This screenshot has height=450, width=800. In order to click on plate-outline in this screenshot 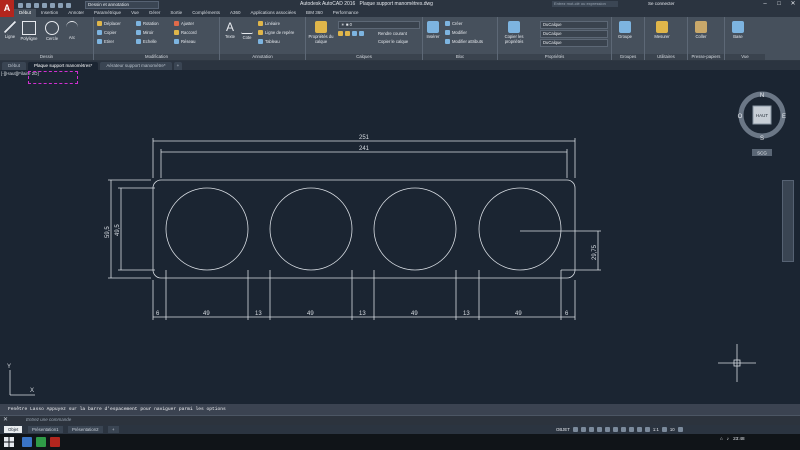, I will do `click(364, 229)`.